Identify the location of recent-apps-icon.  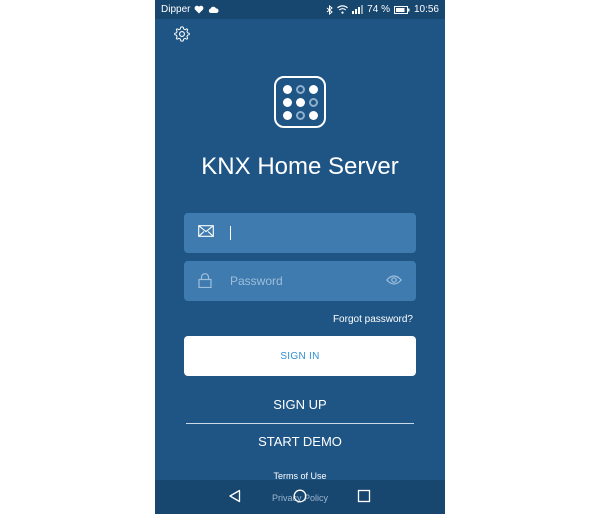
(364, 496).